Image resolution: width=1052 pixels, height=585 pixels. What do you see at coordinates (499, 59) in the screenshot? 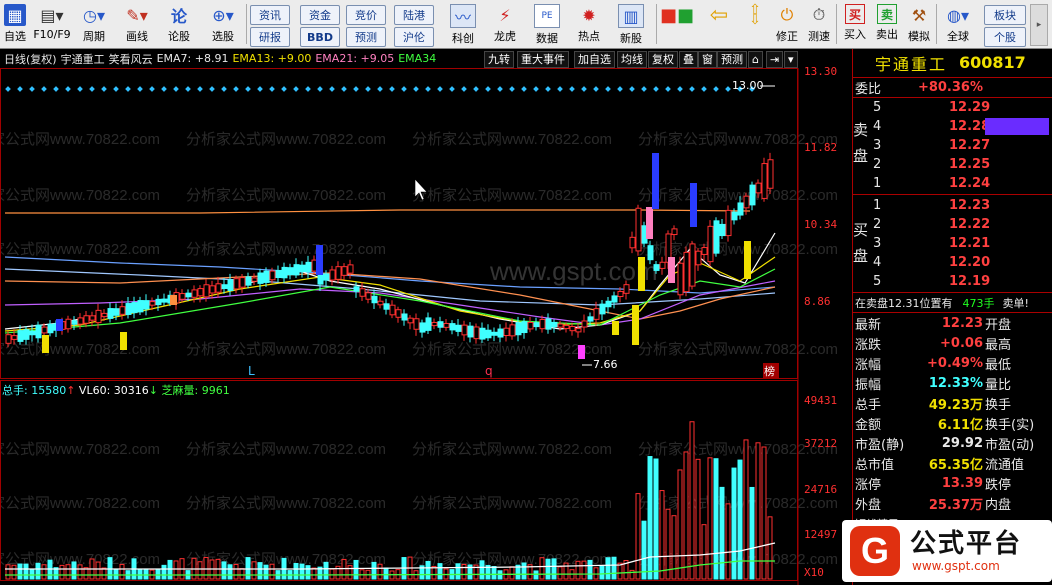
I see `tab-nine-turn: 九转` at bounding box center [499, 59].